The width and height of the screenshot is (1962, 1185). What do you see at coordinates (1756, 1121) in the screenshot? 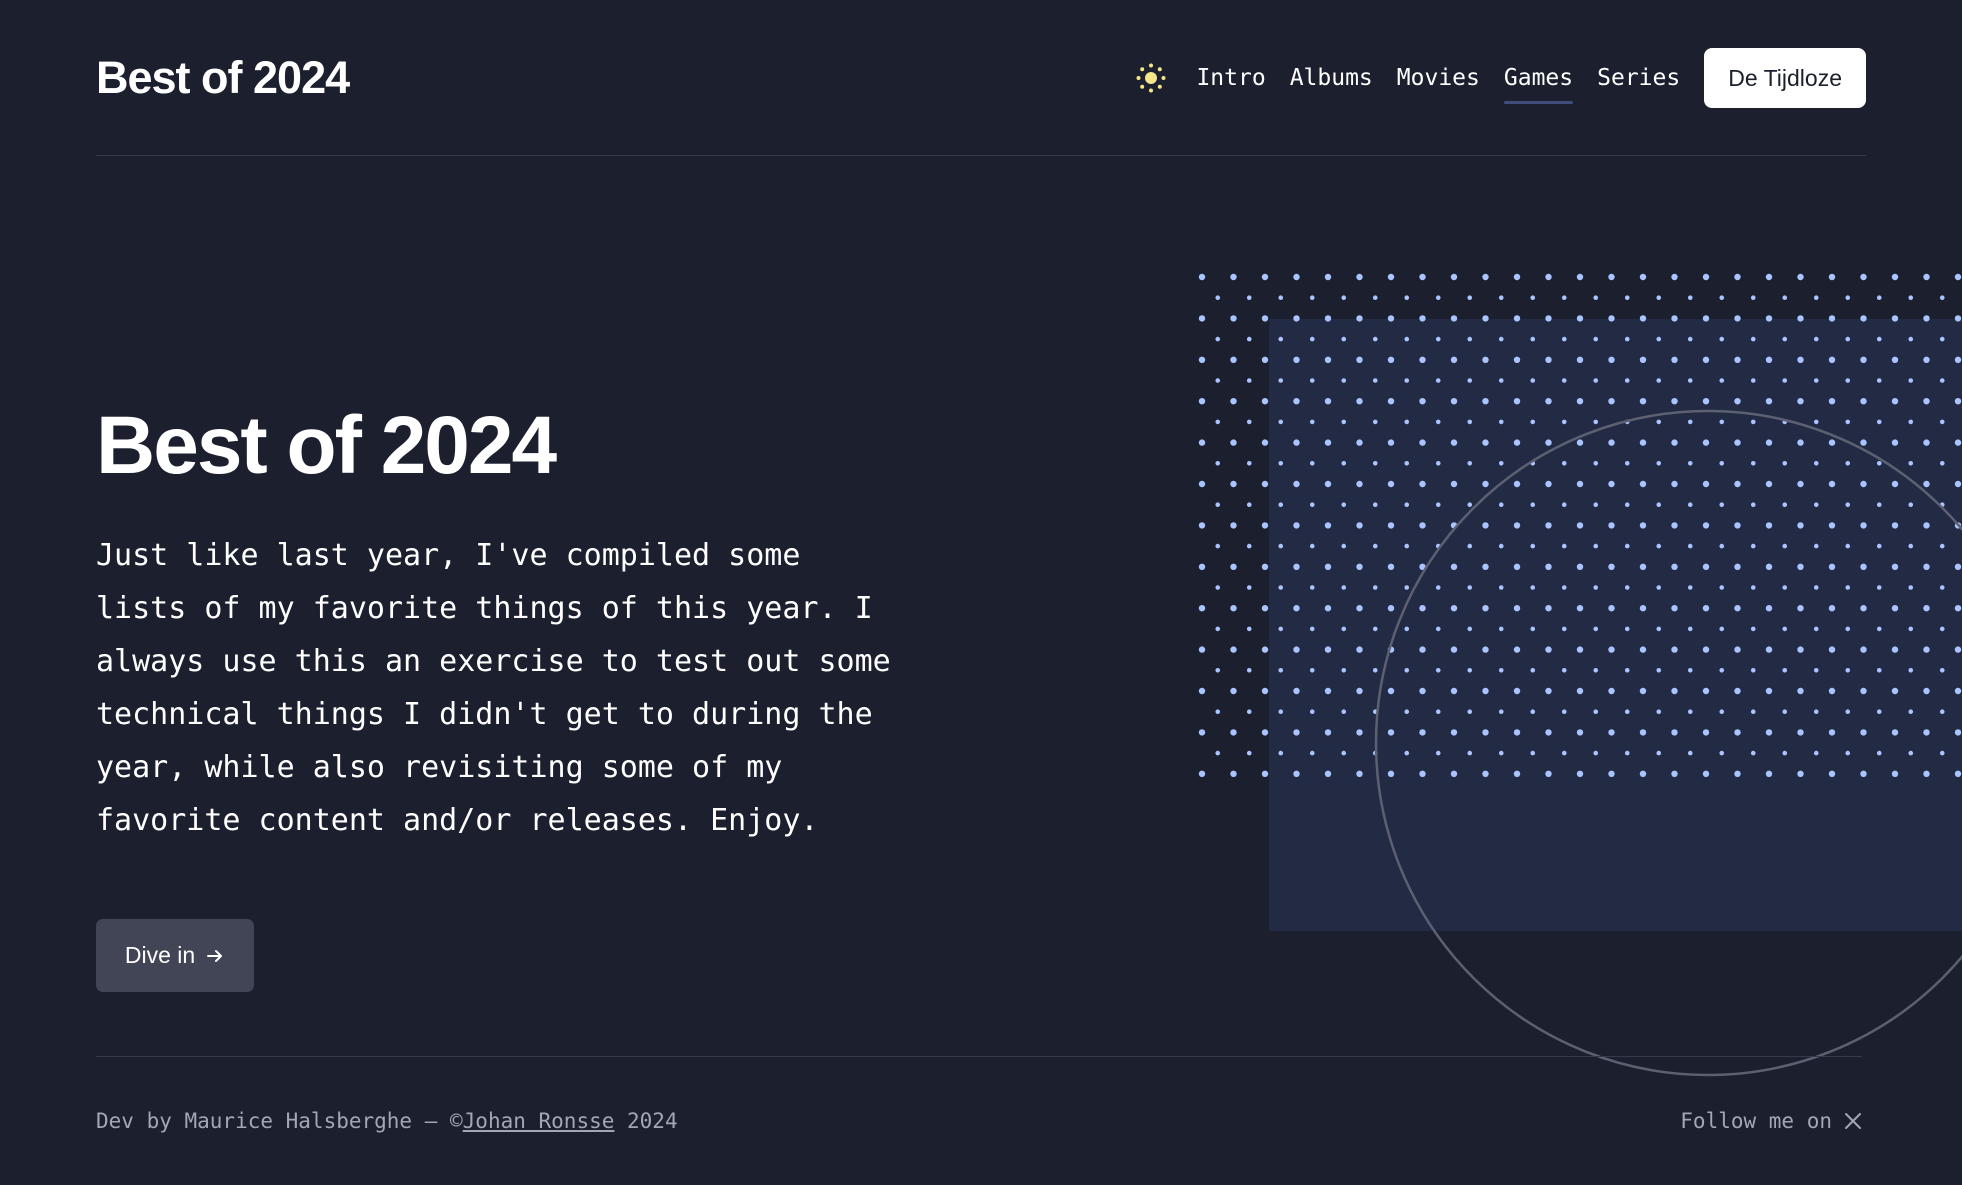
I see `follow-label: Follow me on` at bounding box center [1756, 1121].